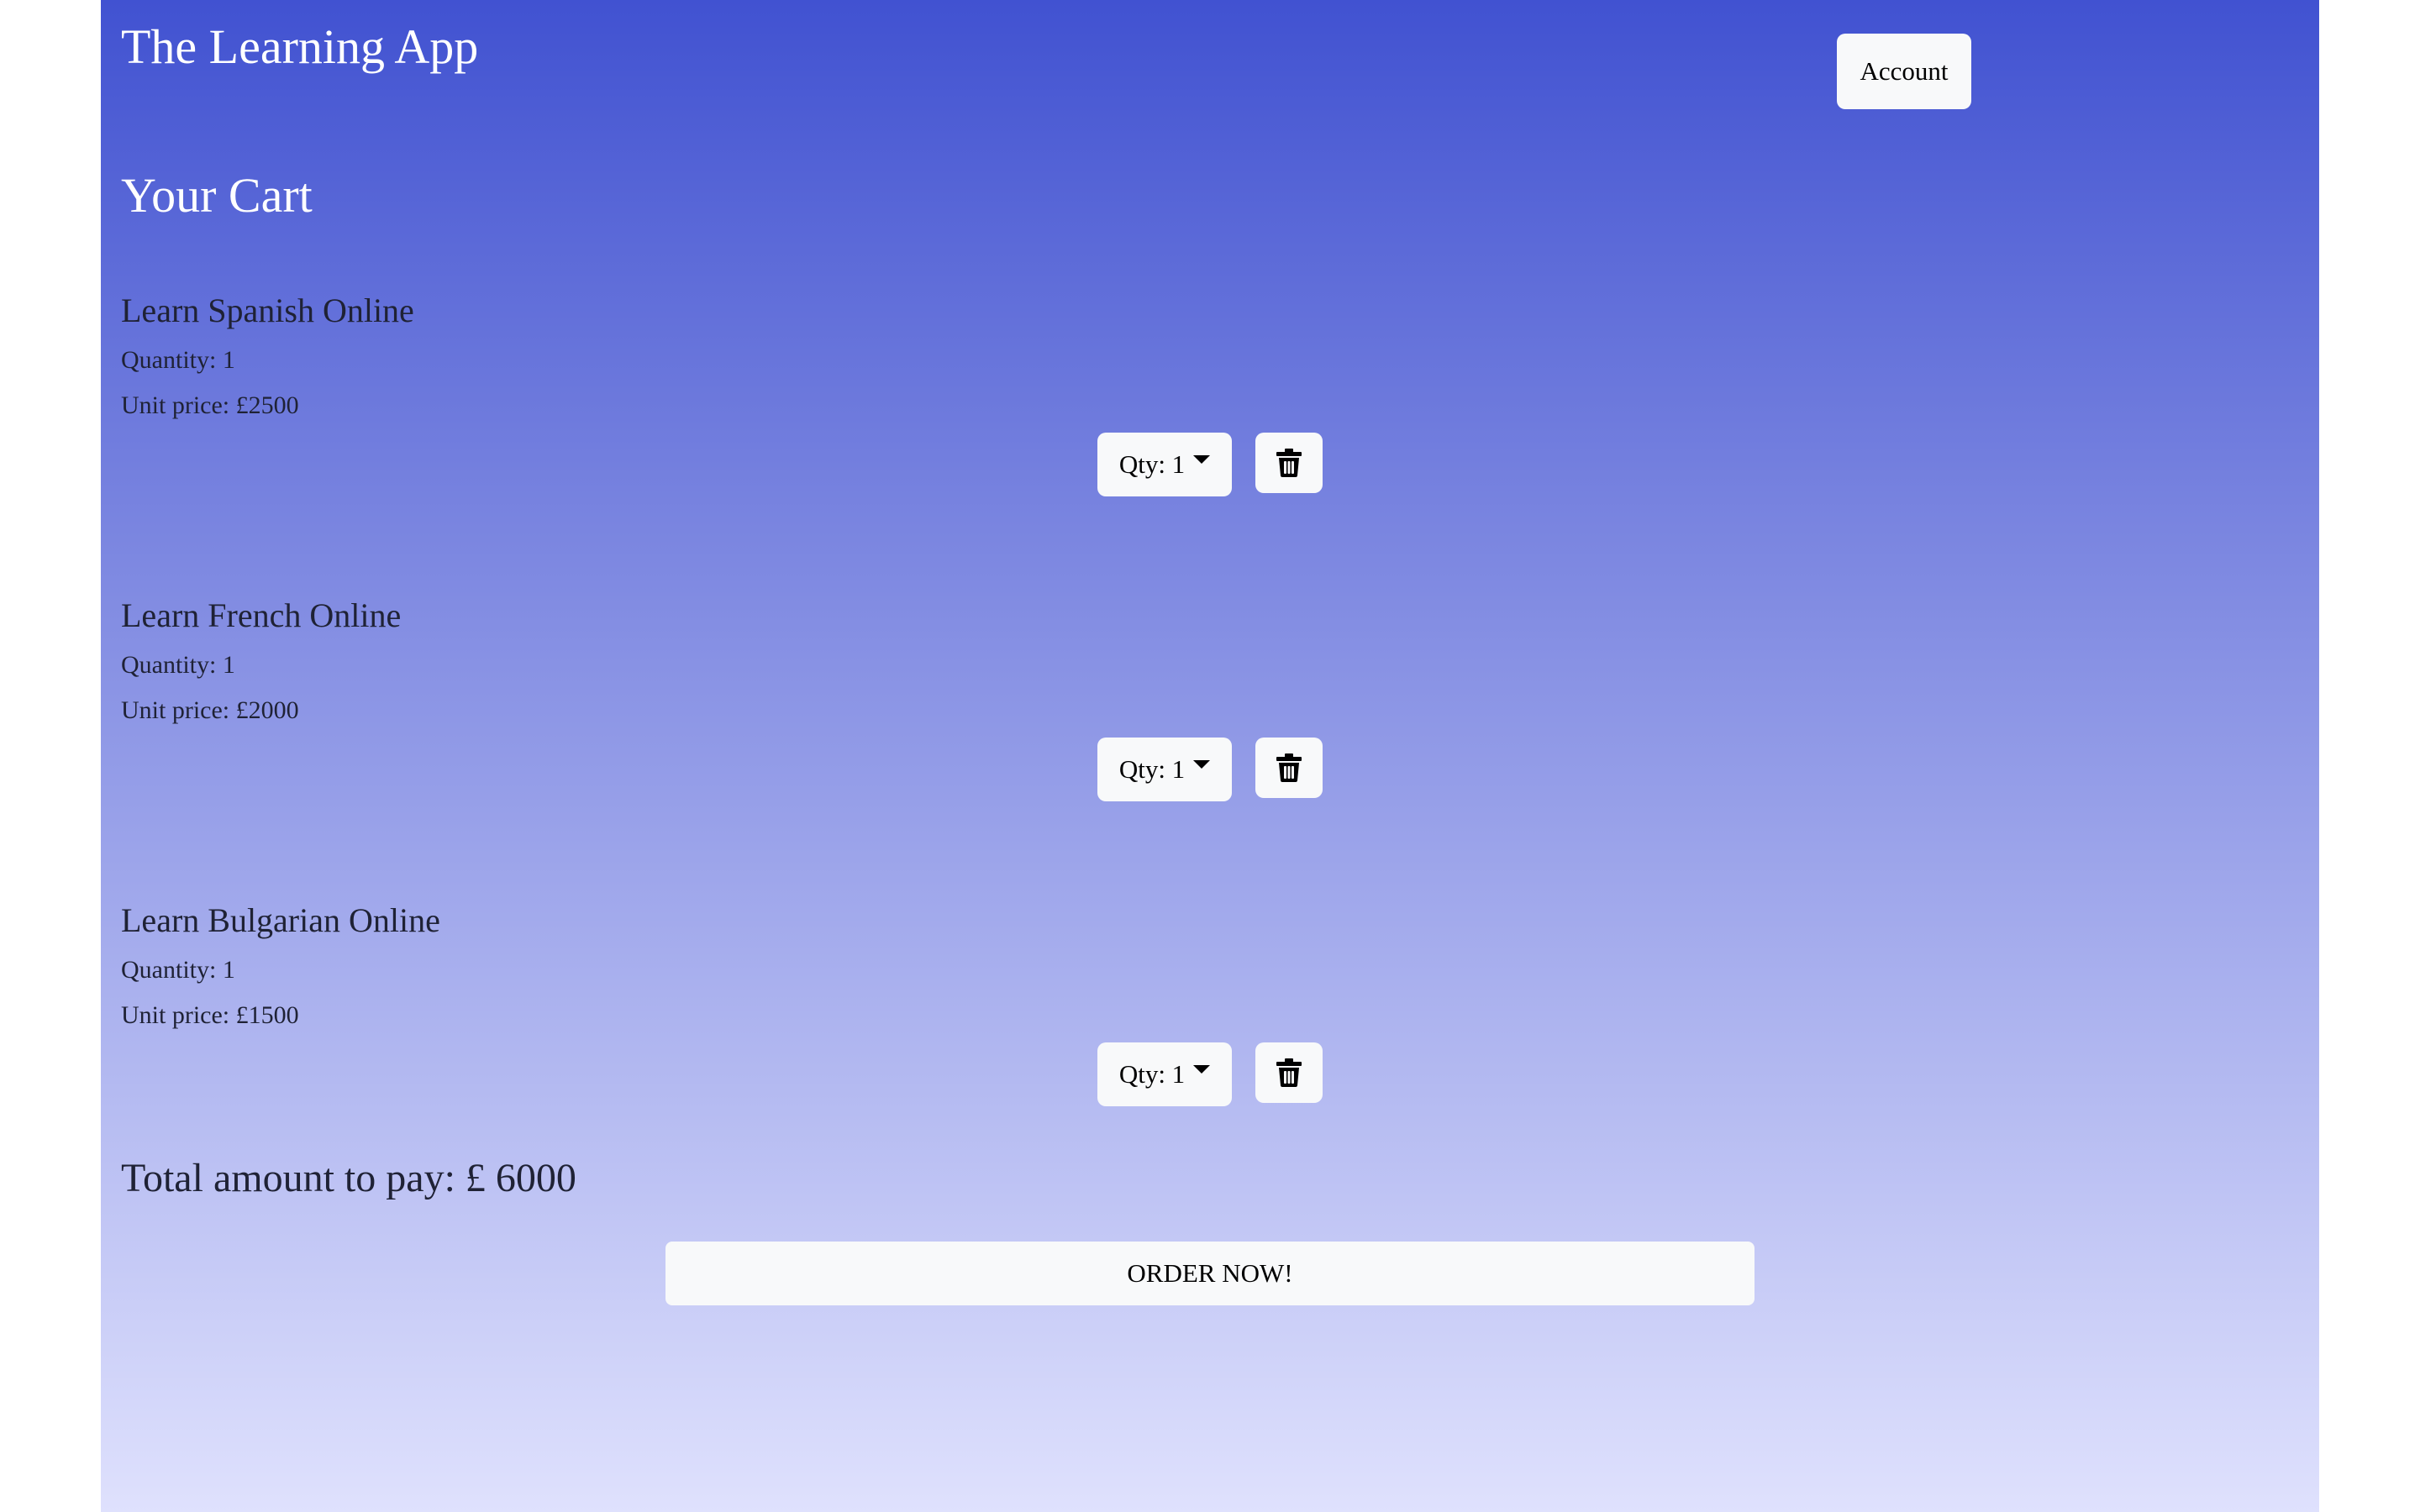 The height and width of the screenshot is (1512, 2420). I want to click on item-name: Learn French Online, so click(261, 615).